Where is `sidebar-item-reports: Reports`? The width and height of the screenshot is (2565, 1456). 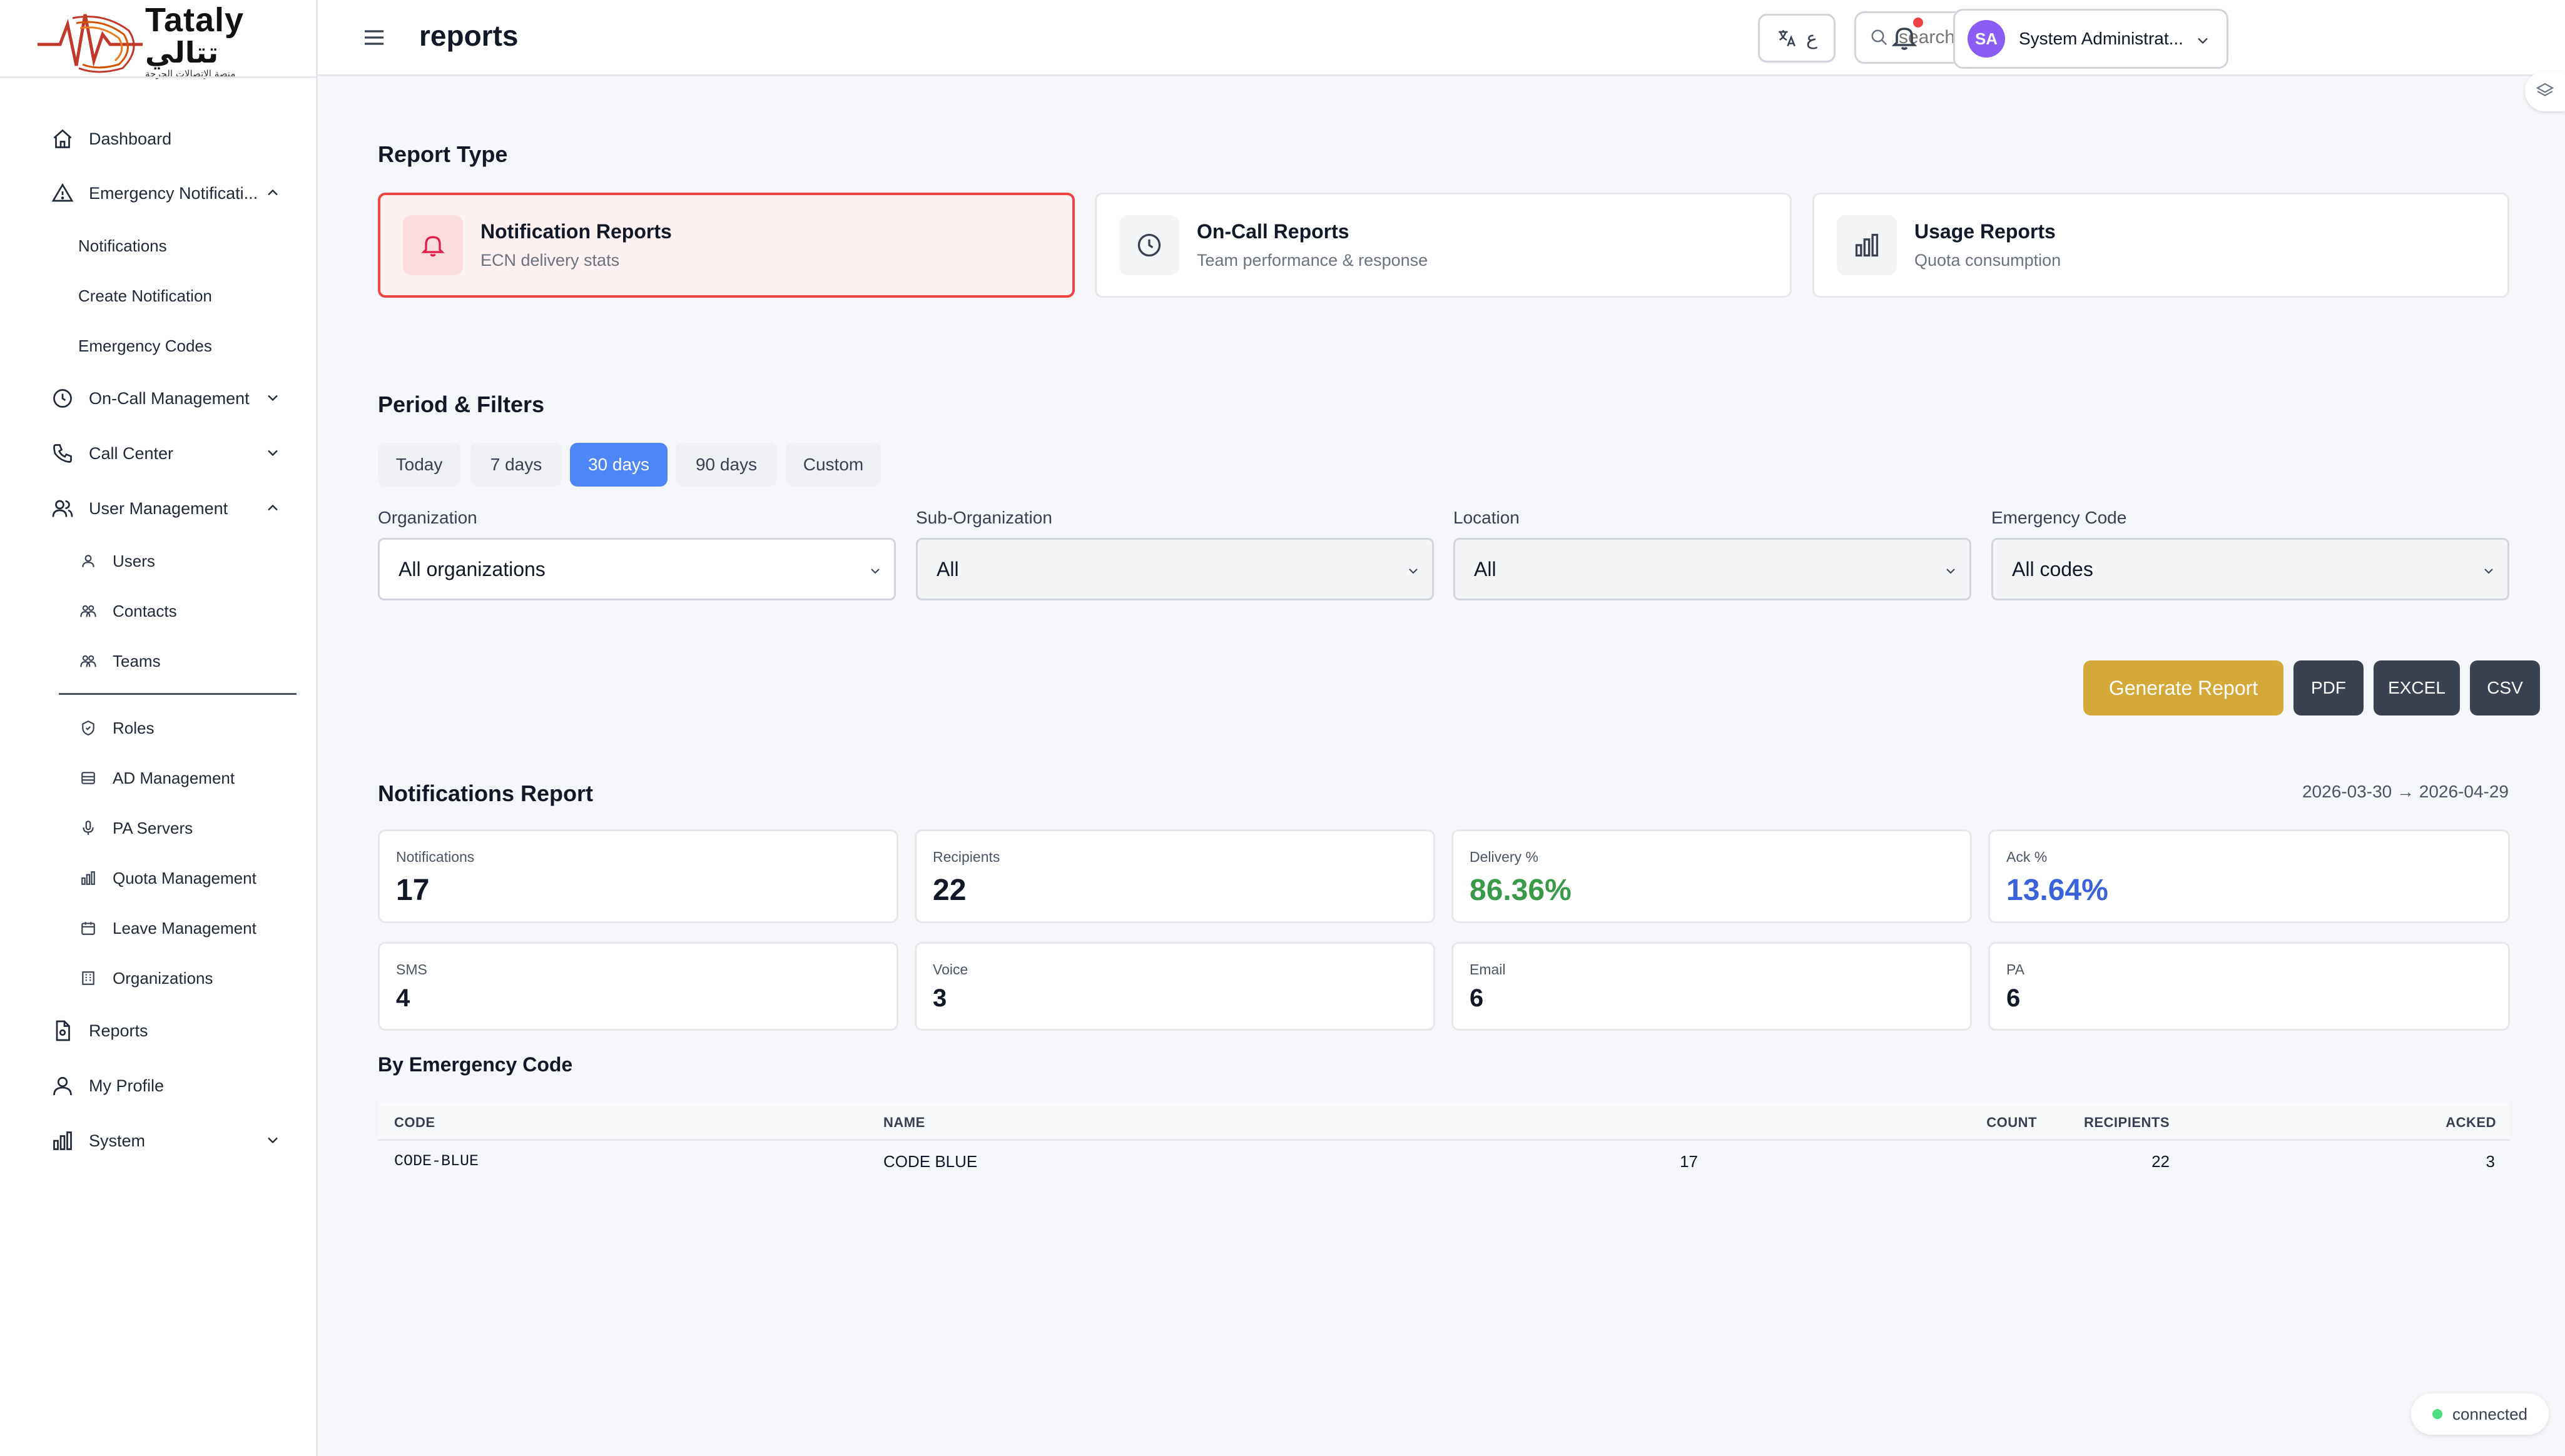
sidebar-item-reports: Reports is located at coordinates (166, 1030).